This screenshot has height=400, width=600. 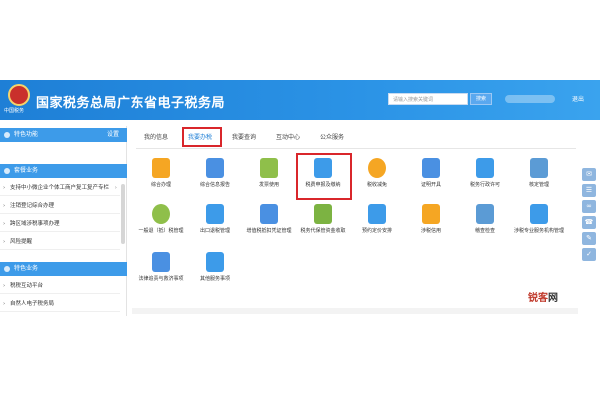 I want to click on inspector-icon, so click(x=485, y=214).